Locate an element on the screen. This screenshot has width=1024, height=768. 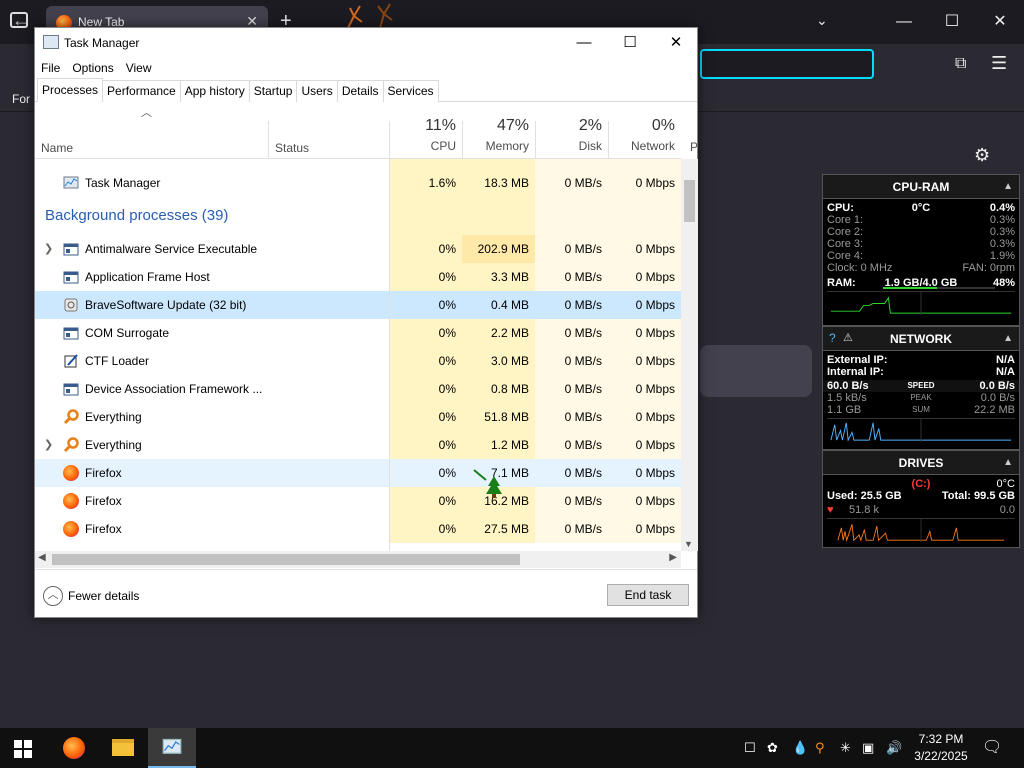
windows-start-icon is located at coordinates (23, 749).